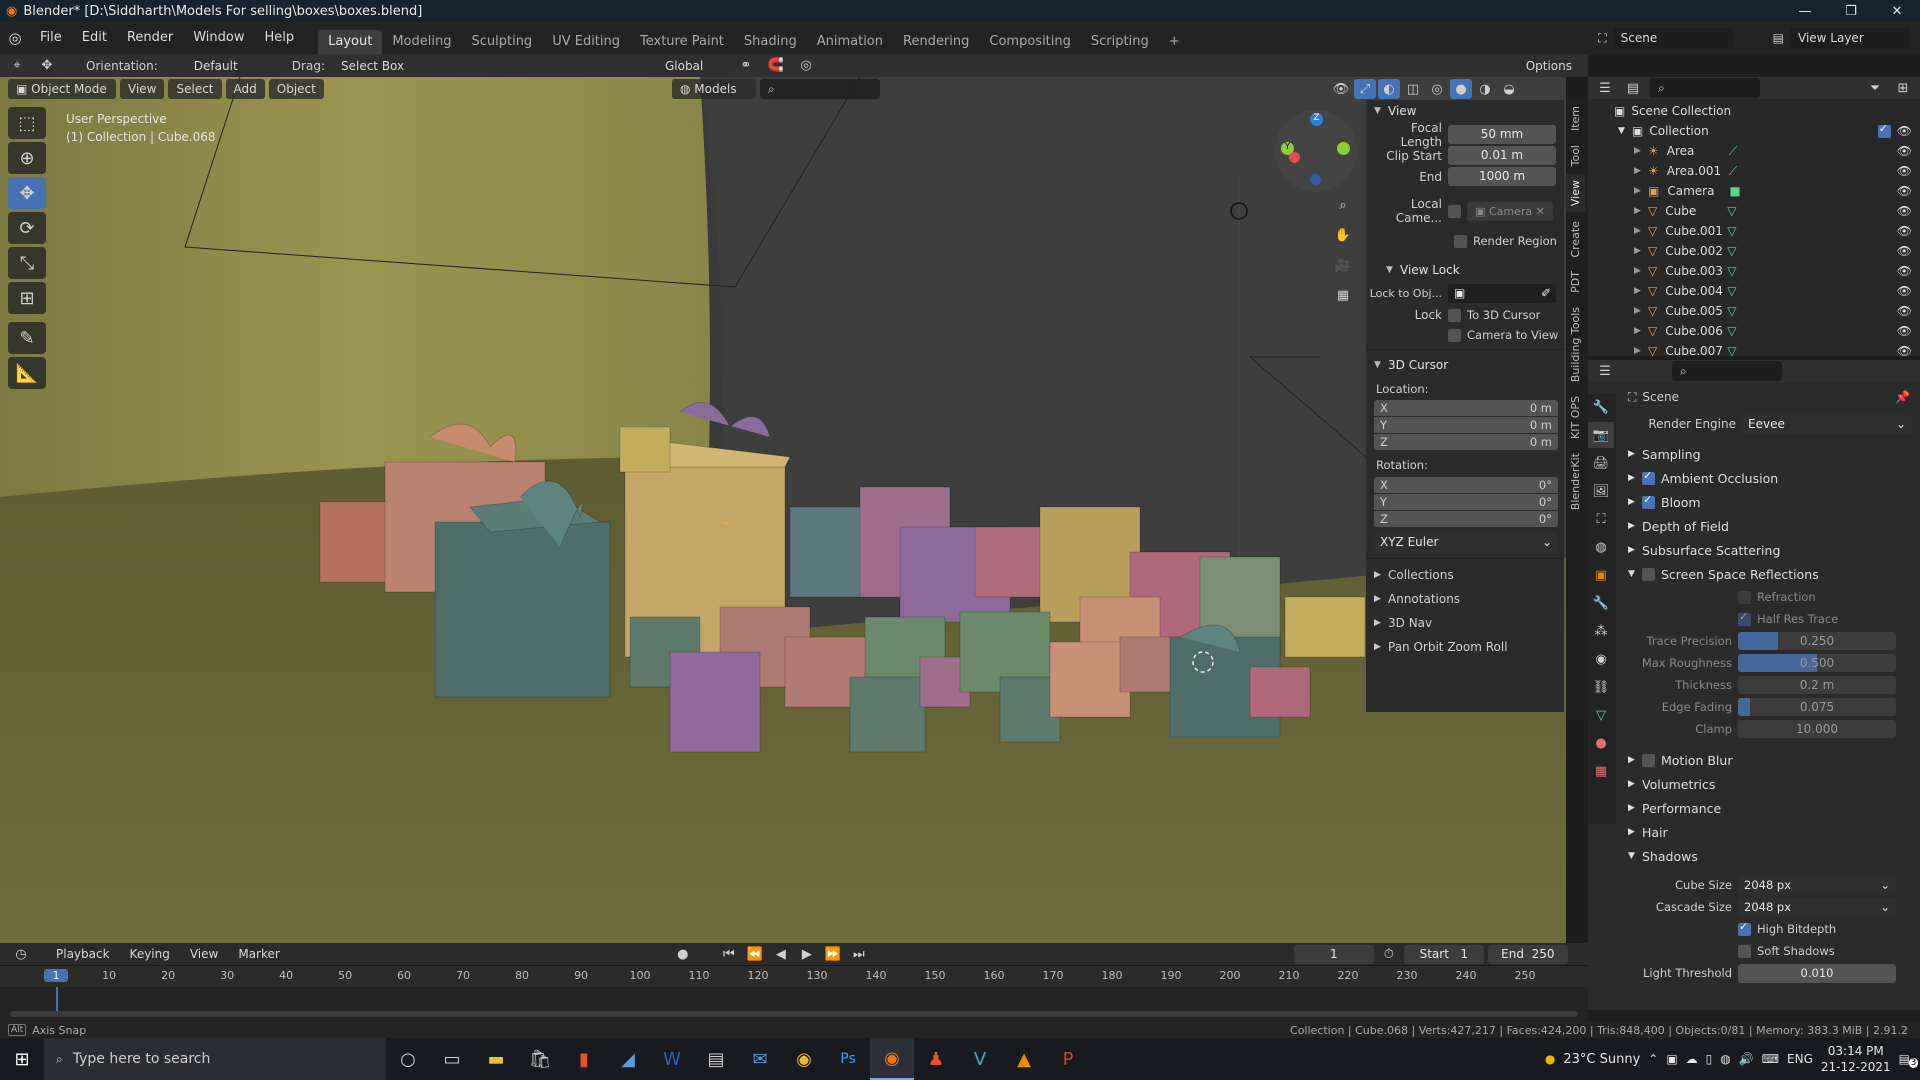  Describe the element at coordinates (1817, 663) in the screenshot. I see `max-roughness-slider: 0.500` at that location.